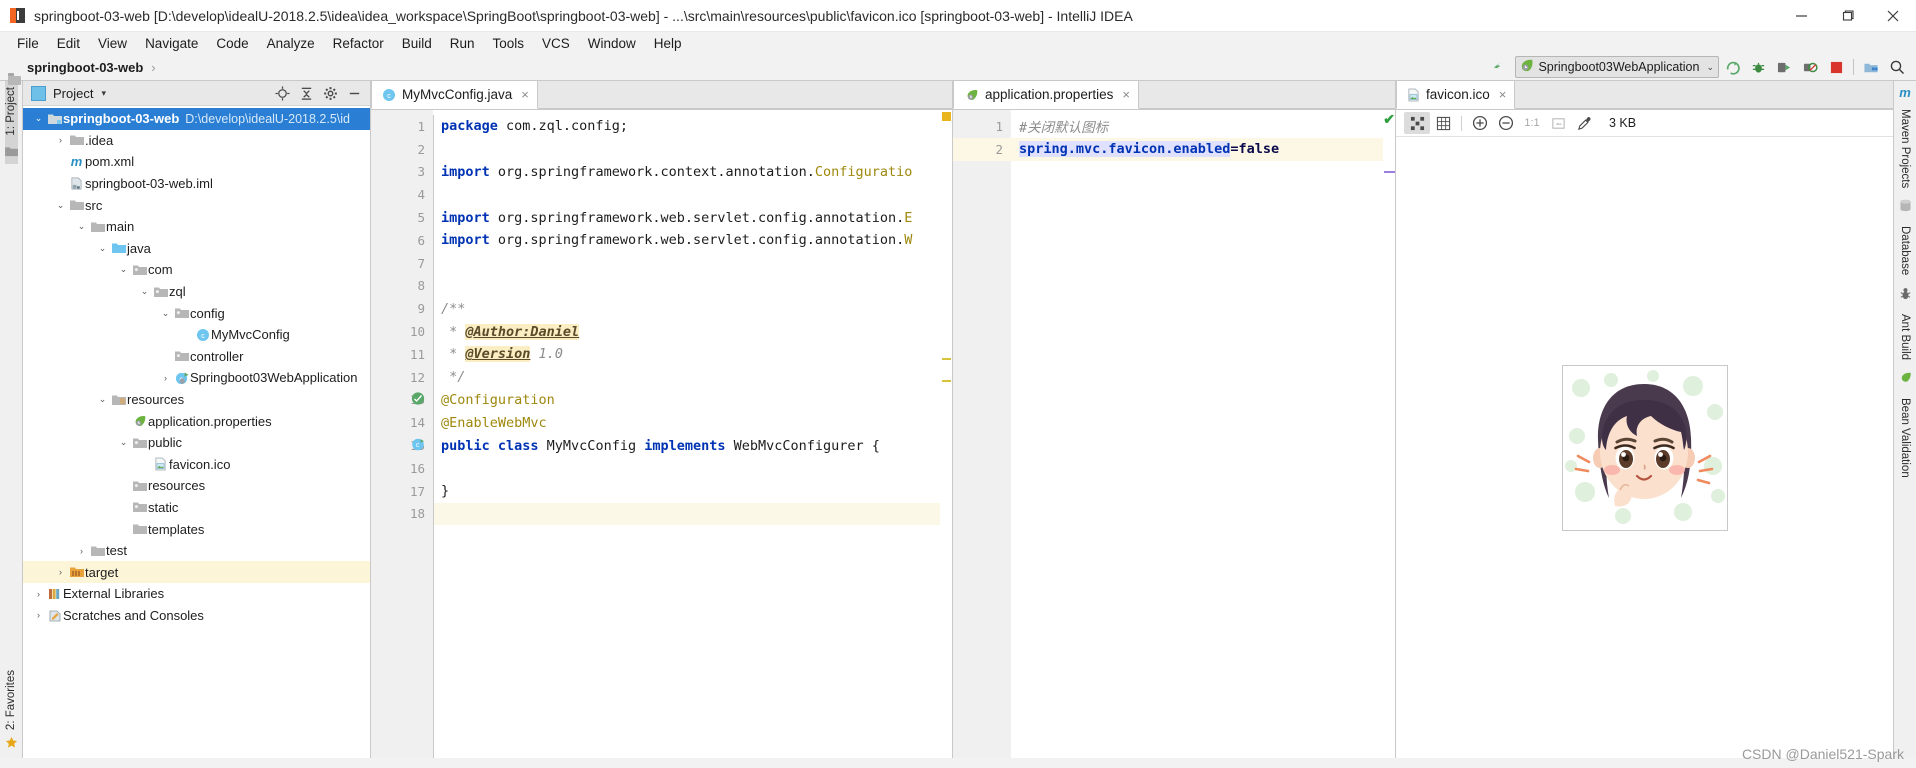 The image size is (1916, 768). What do you see at coordinates (1046, 94) in the screenshot?
I see `tab-application-properties: application.properties ×` at bounding box center [1046, 94].